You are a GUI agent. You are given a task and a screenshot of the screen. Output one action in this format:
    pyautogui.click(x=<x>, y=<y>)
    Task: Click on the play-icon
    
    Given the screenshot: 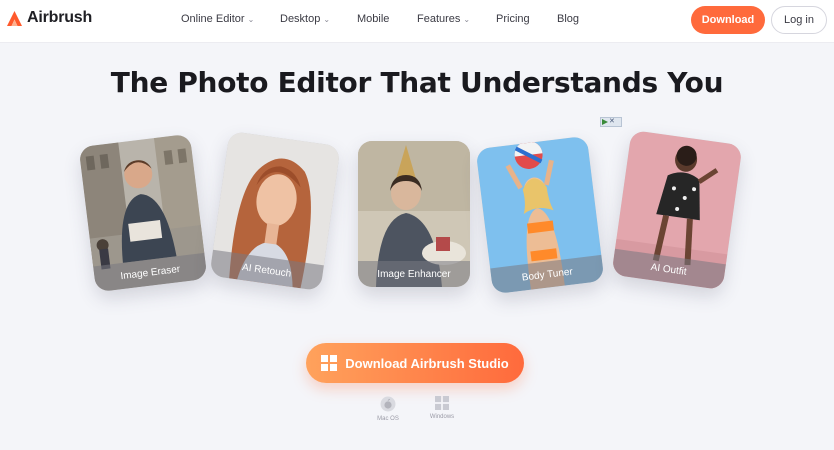 What is the action you would take?
    pyautogui.click(x=605, y=122)
    